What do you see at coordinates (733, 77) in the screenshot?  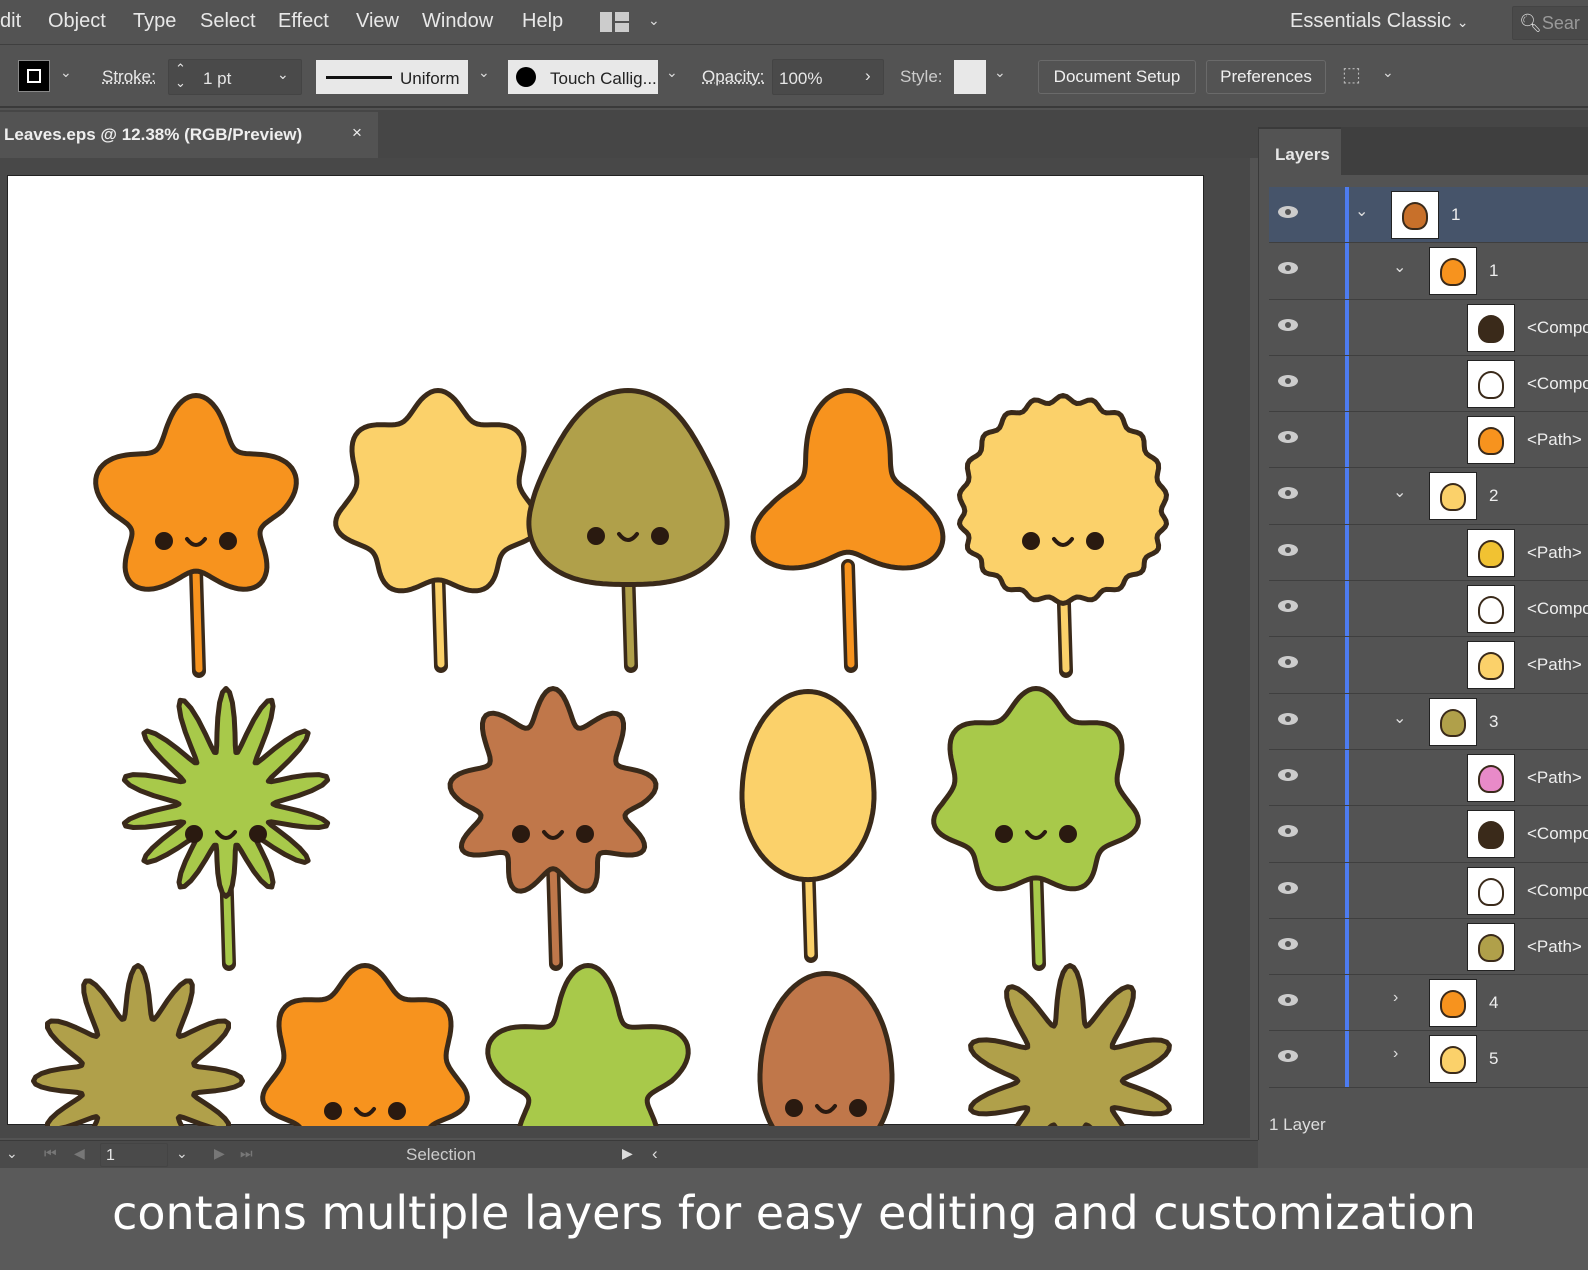 I see `opacity-label: Opacity:` at bounding box center [733, 77].